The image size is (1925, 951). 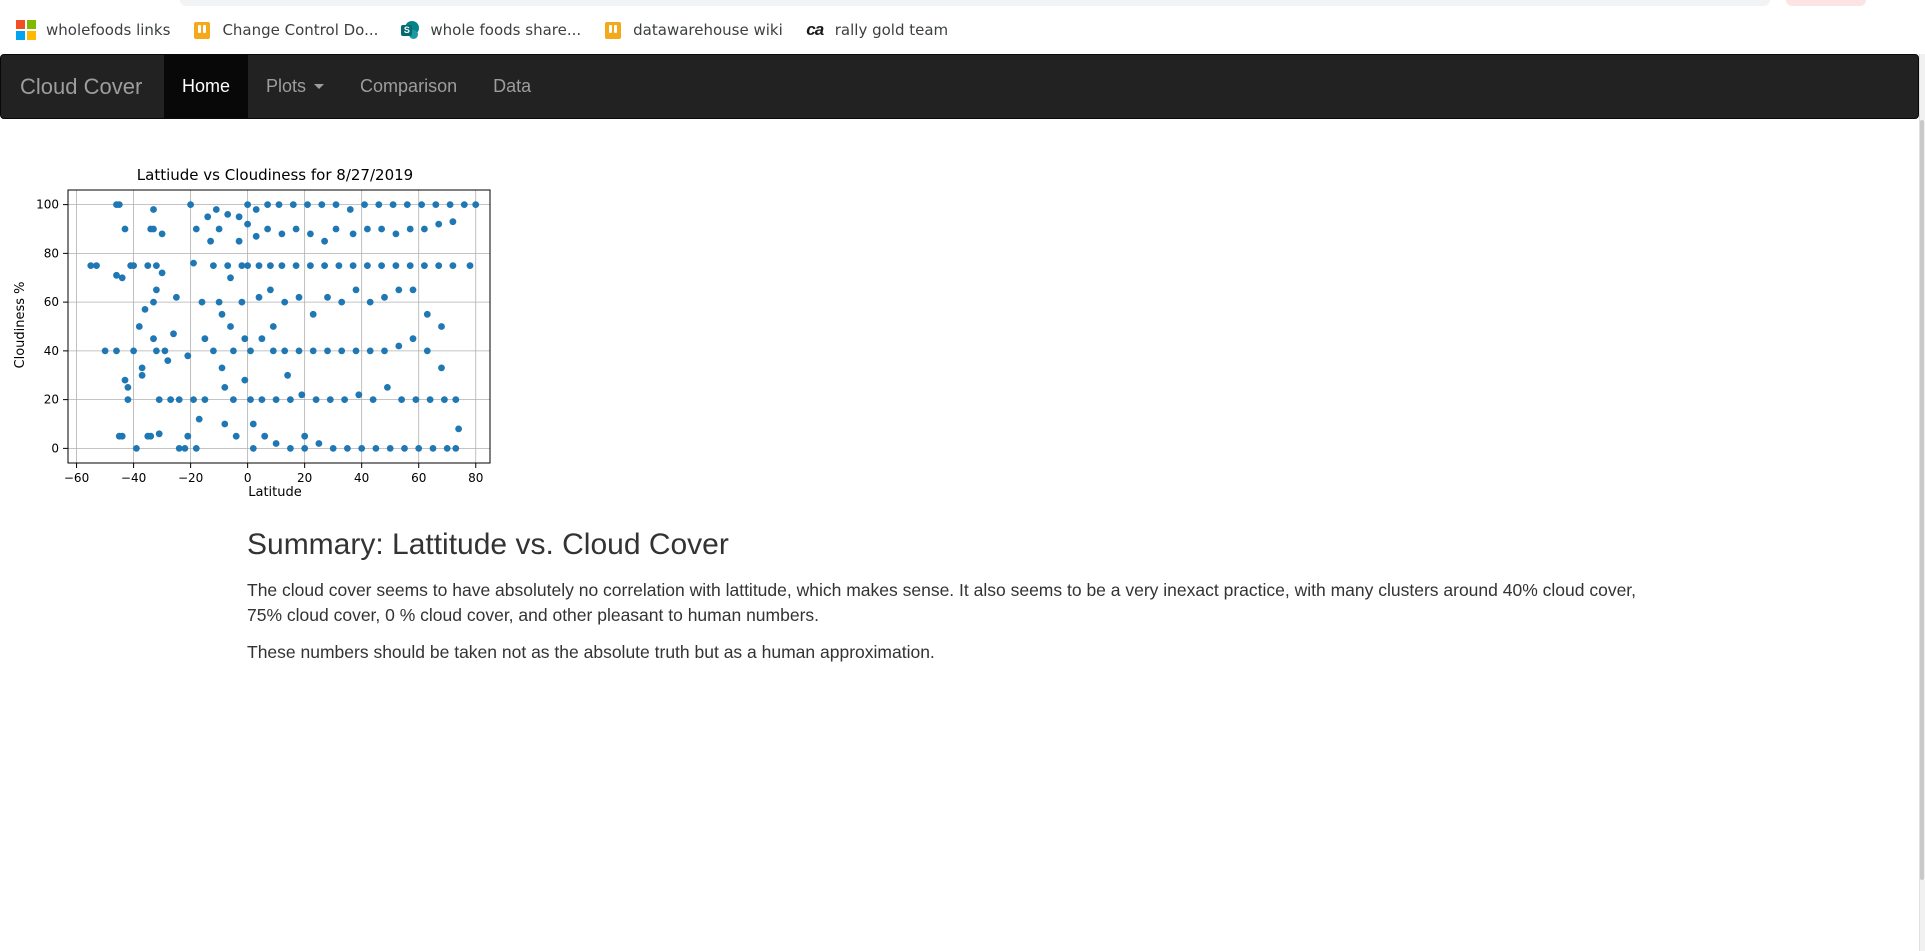 I want to click on scrollbar-thumb, so click(x=1922, y=500).